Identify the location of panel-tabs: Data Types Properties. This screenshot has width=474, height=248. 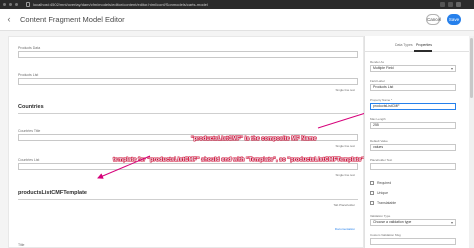
(418, 47).